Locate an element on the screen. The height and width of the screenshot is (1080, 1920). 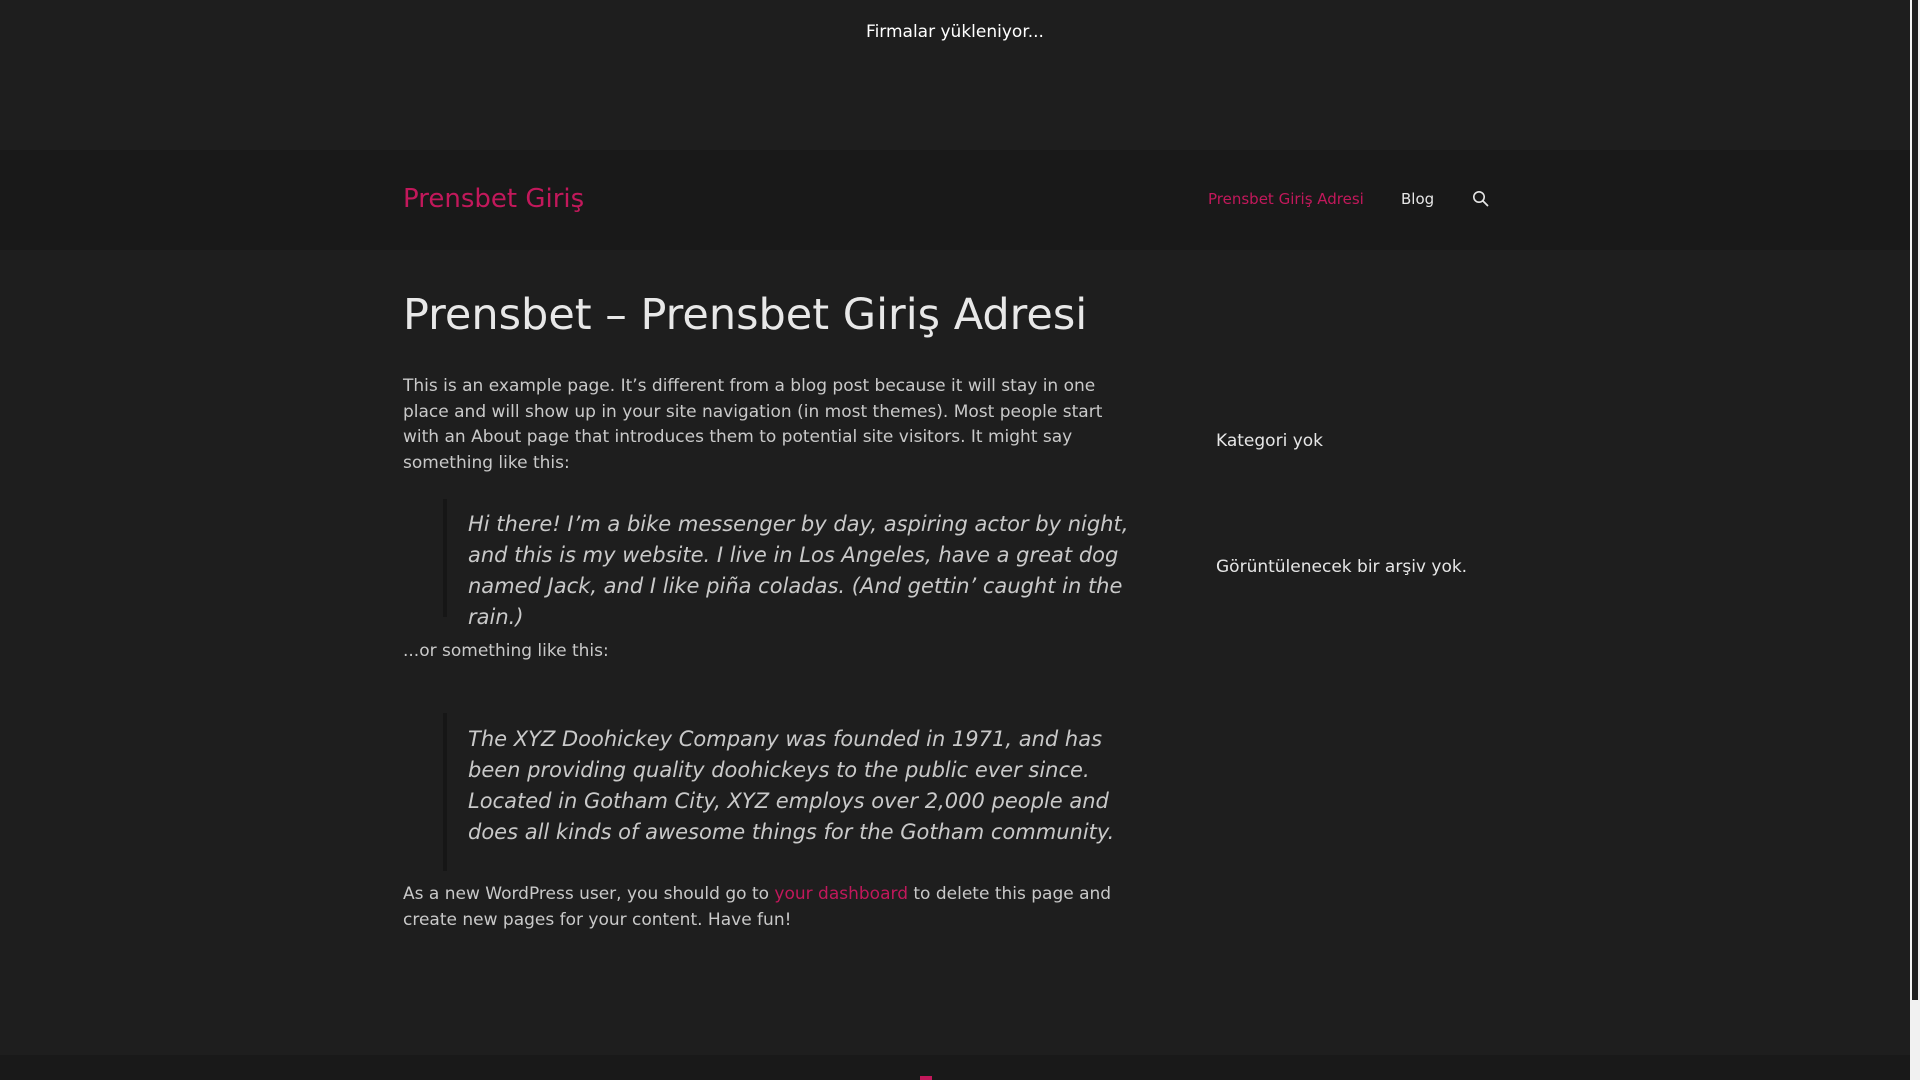
archives-empty-text: Görüntülenecek bir arşiv yok. is located at coordinates (1342, 567).